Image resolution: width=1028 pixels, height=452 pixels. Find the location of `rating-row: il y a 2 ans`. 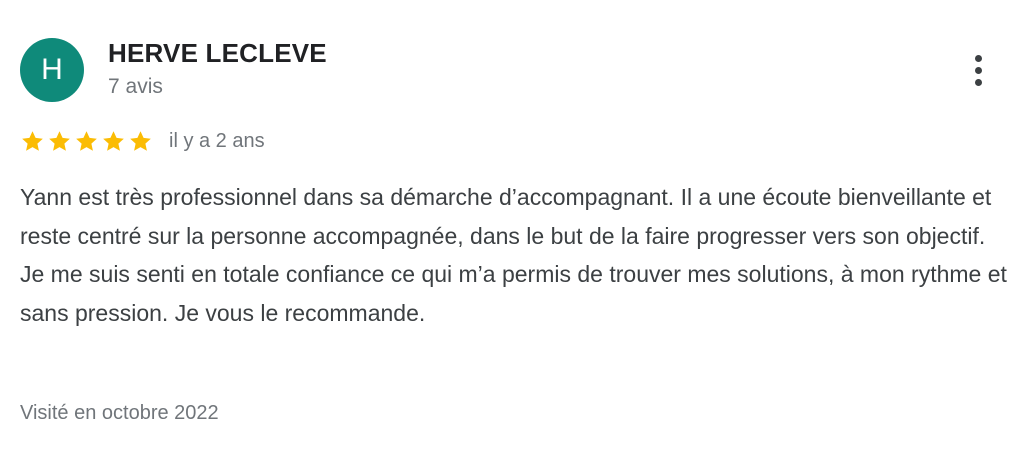

rating-row: il y a 2 ans is located at coordinates (142, 141).